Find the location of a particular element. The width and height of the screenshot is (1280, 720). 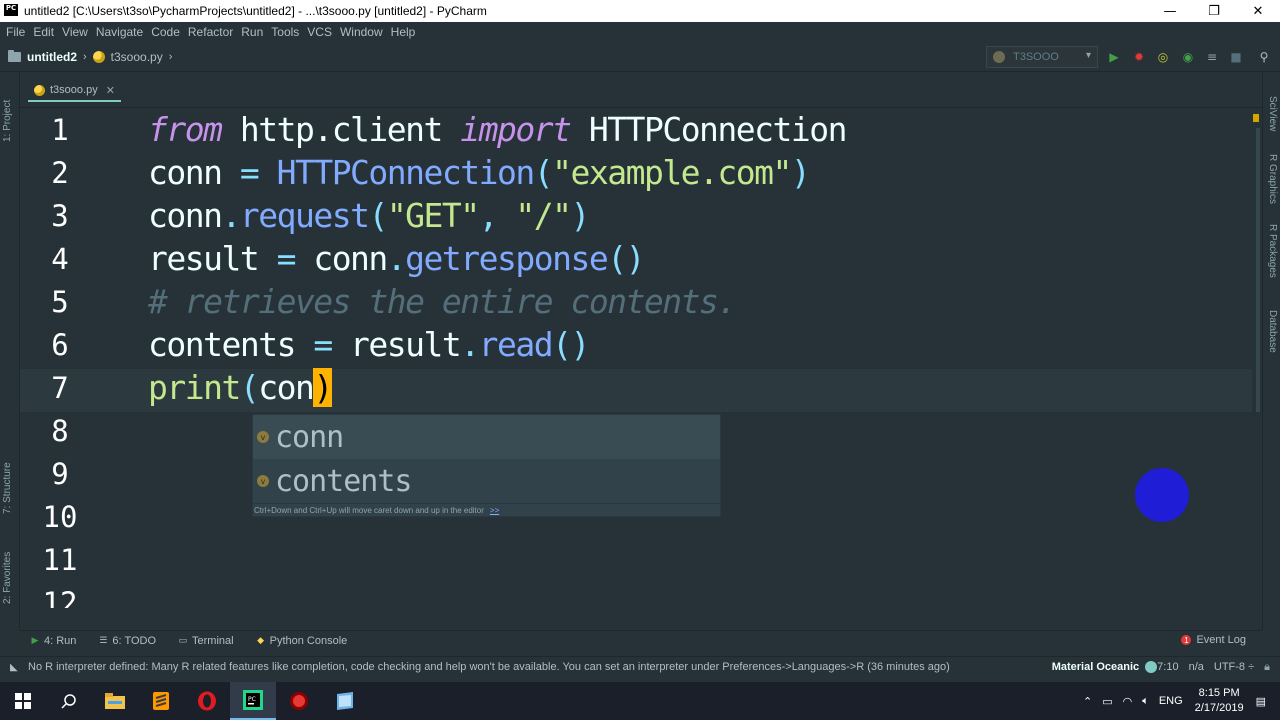

coverage-icon: ◎ is located at coordinates (1163, 57).